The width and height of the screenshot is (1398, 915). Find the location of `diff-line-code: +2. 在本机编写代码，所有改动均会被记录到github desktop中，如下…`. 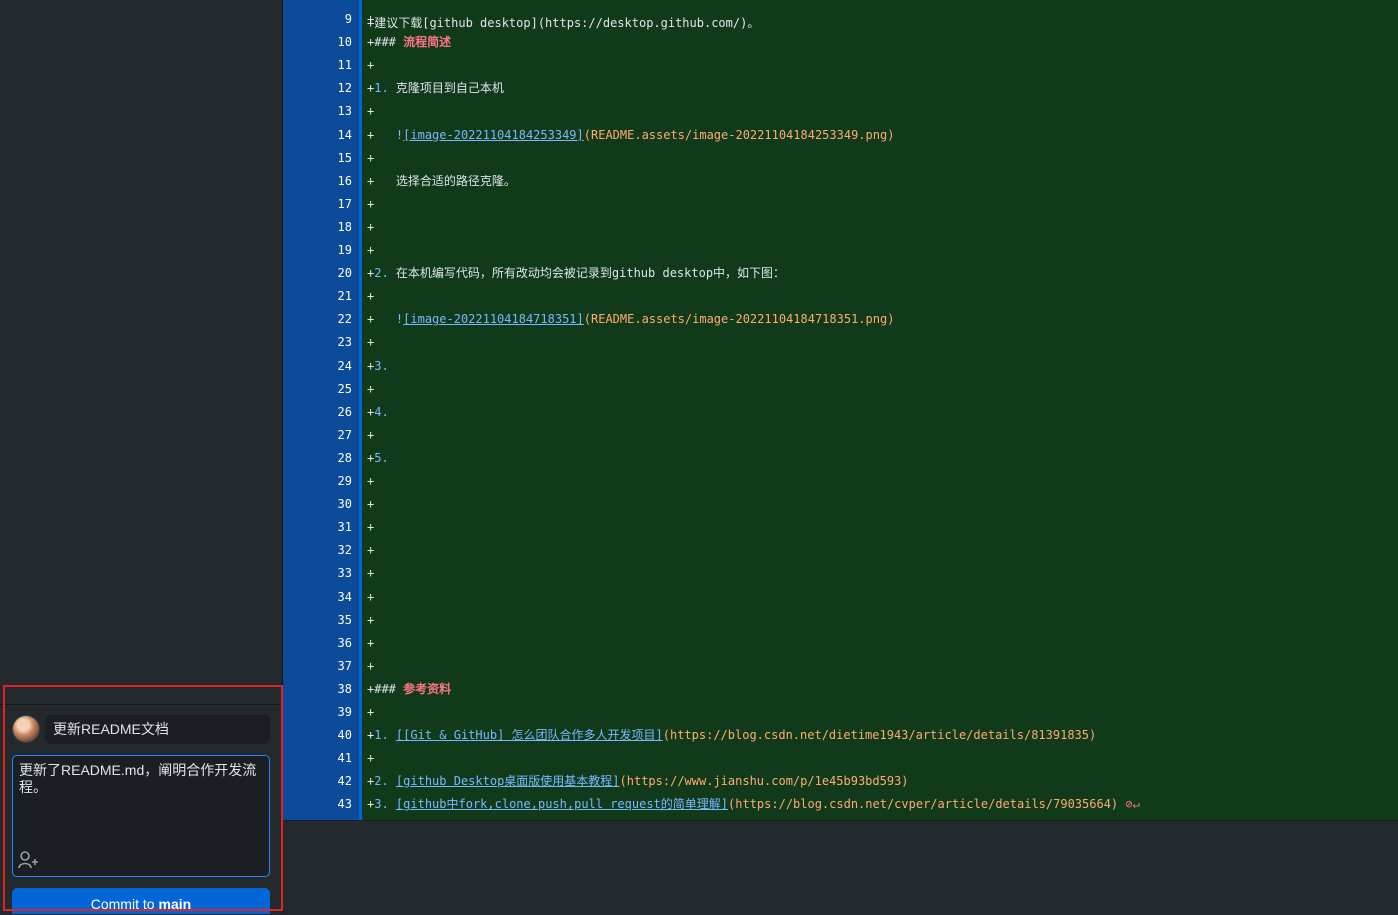

diff-line-code: +2. 在本机编写代码，所有改动均会被记录到github desktop中，如下… is located at coordinates (576, 273).